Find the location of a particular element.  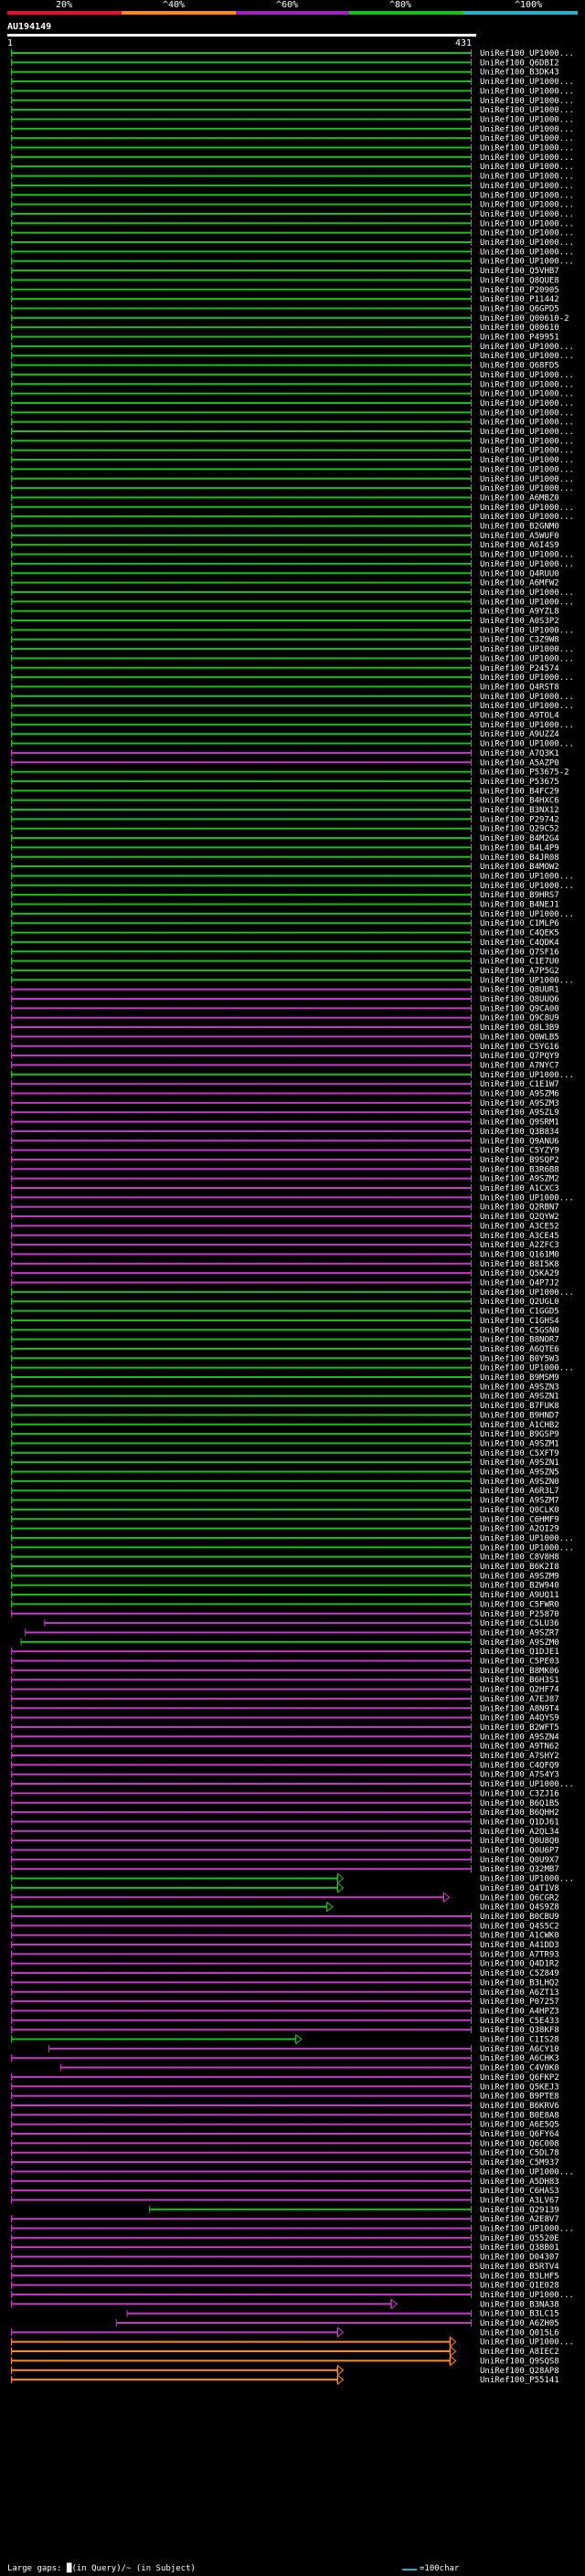

hit-label: UniRef100_Q0U9X7 is located at coordinates (519, 1860).